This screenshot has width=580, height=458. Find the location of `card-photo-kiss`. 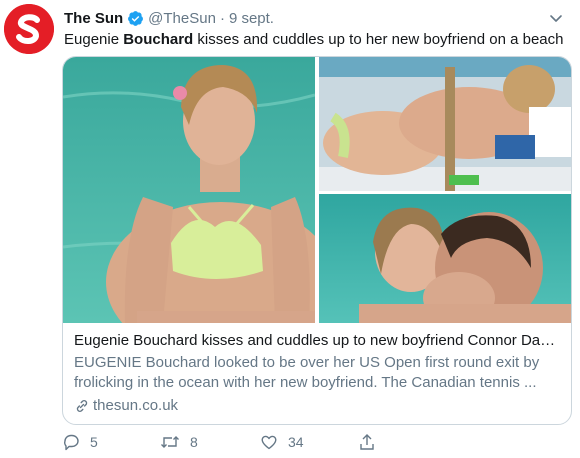

card-photo-kiss is located at coordinates (445, 258).